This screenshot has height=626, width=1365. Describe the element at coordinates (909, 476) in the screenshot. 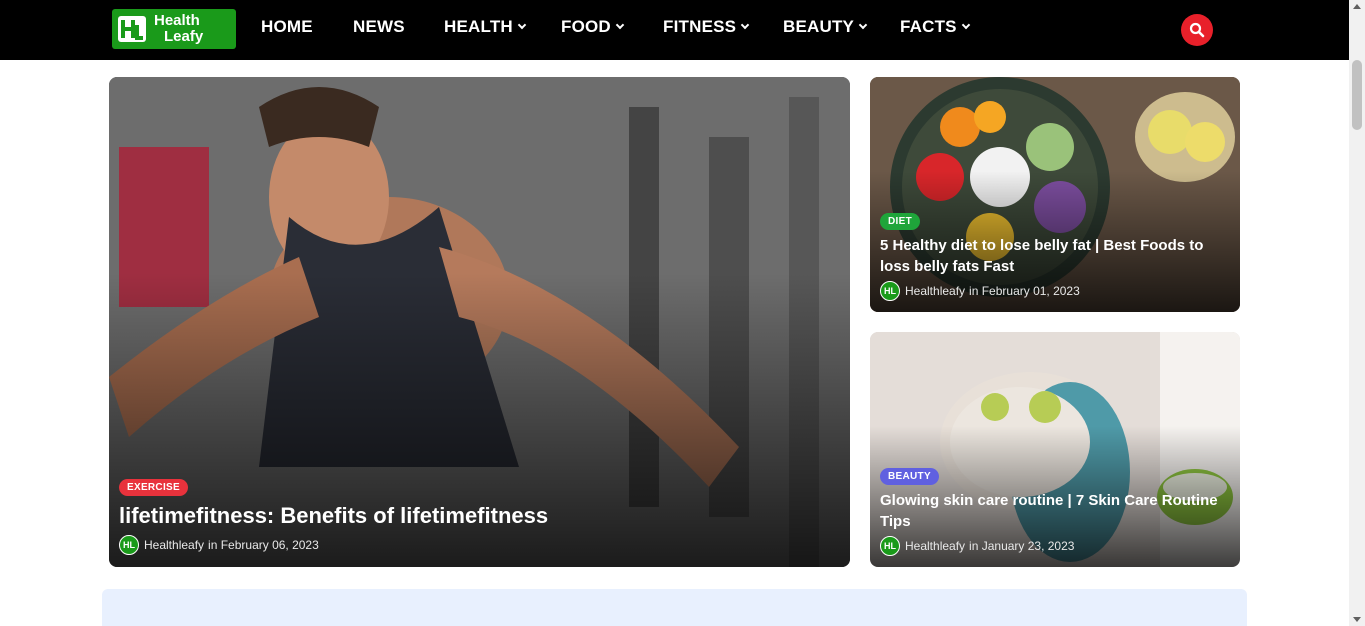

I see `category-badge-beauty: BEAUTY` at that location.